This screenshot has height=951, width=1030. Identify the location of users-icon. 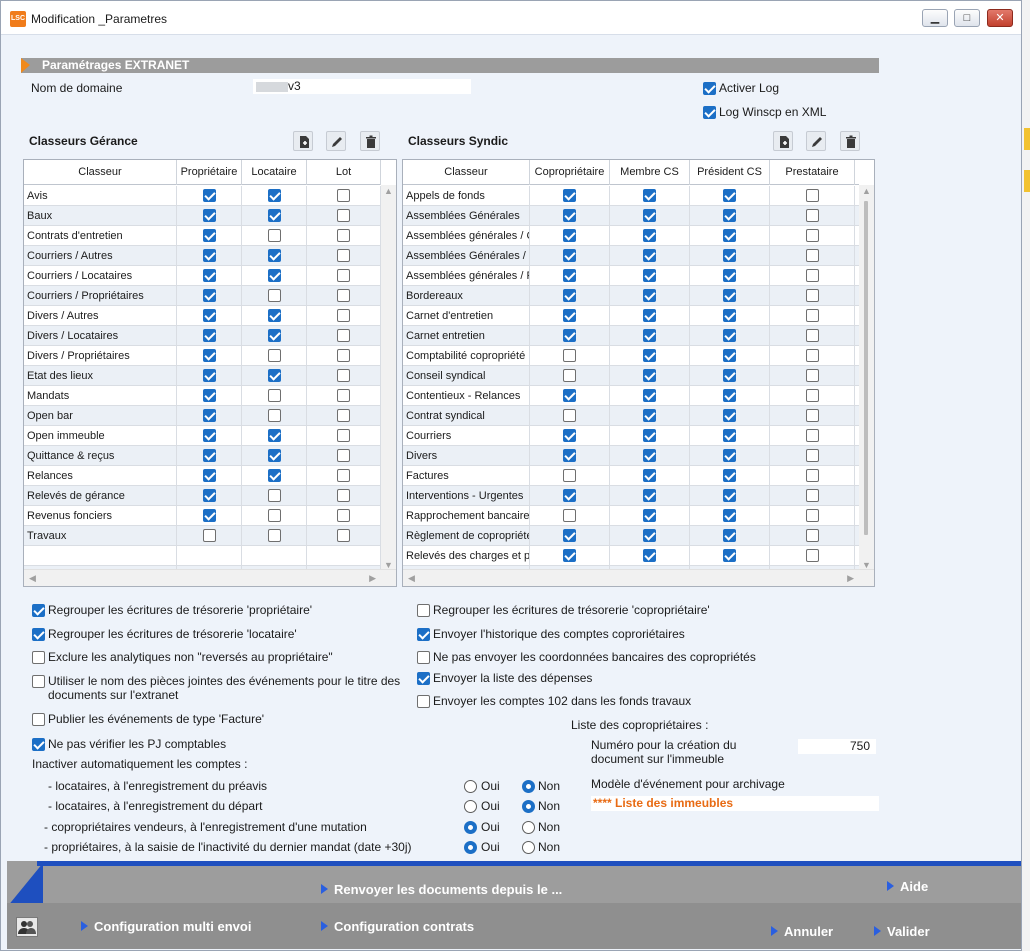
(27, 927).